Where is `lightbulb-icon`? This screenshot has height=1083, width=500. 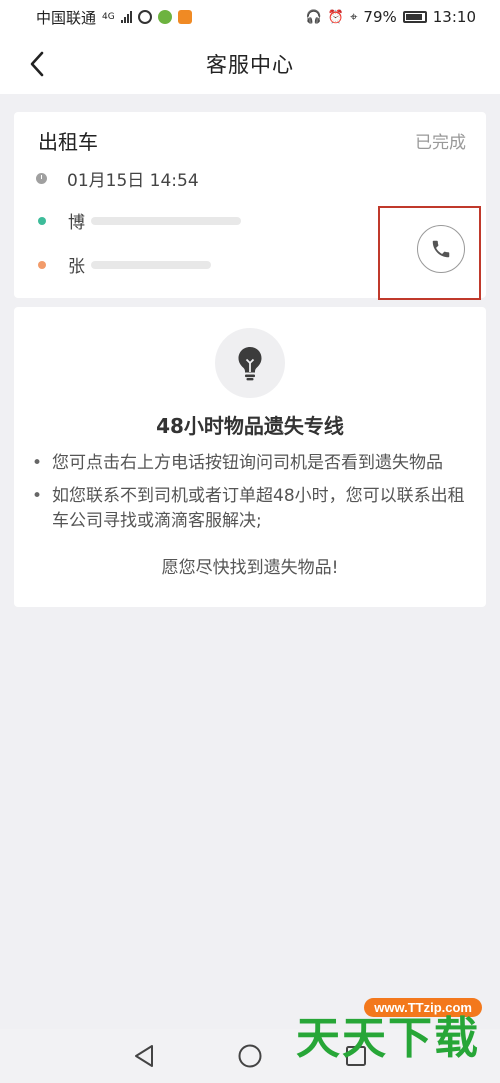
lightbulb-icon is located at coordinates (250, 364).